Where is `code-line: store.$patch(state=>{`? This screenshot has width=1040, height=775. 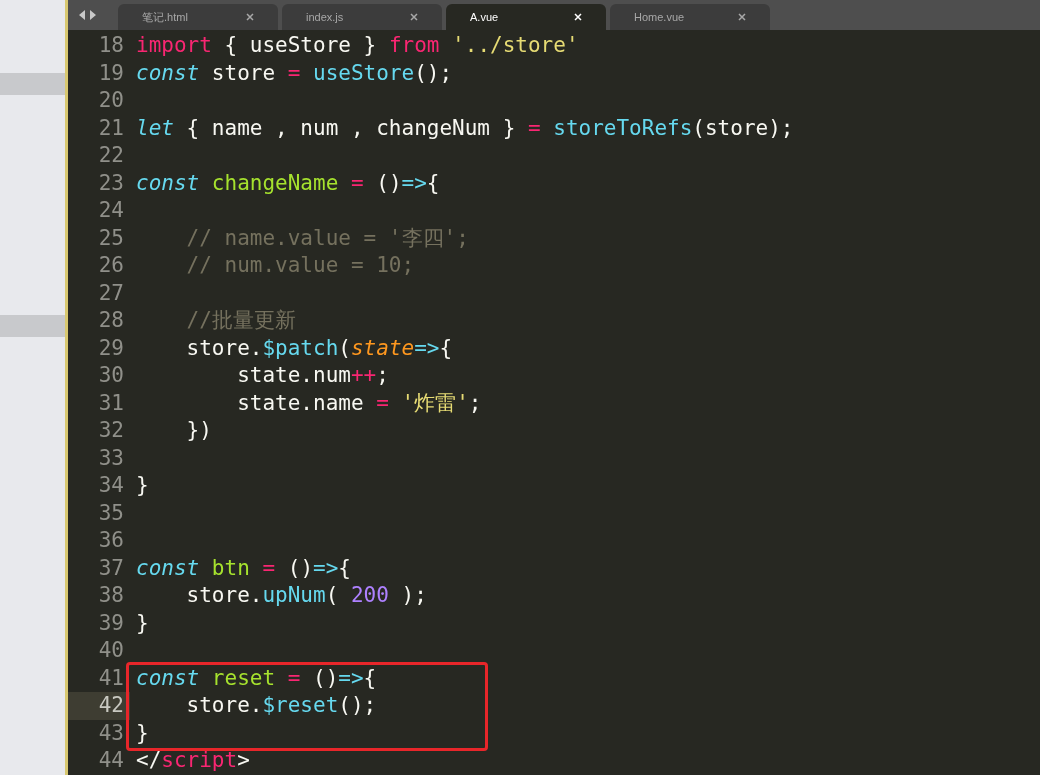 code-line: store.$patch(state=>{ is located at coordinates (319, 348).